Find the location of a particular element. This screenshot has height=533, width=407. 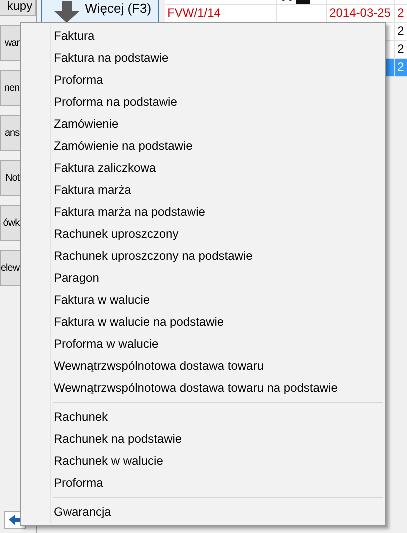

down-arrow-icon is located at coordinates (67, 12).